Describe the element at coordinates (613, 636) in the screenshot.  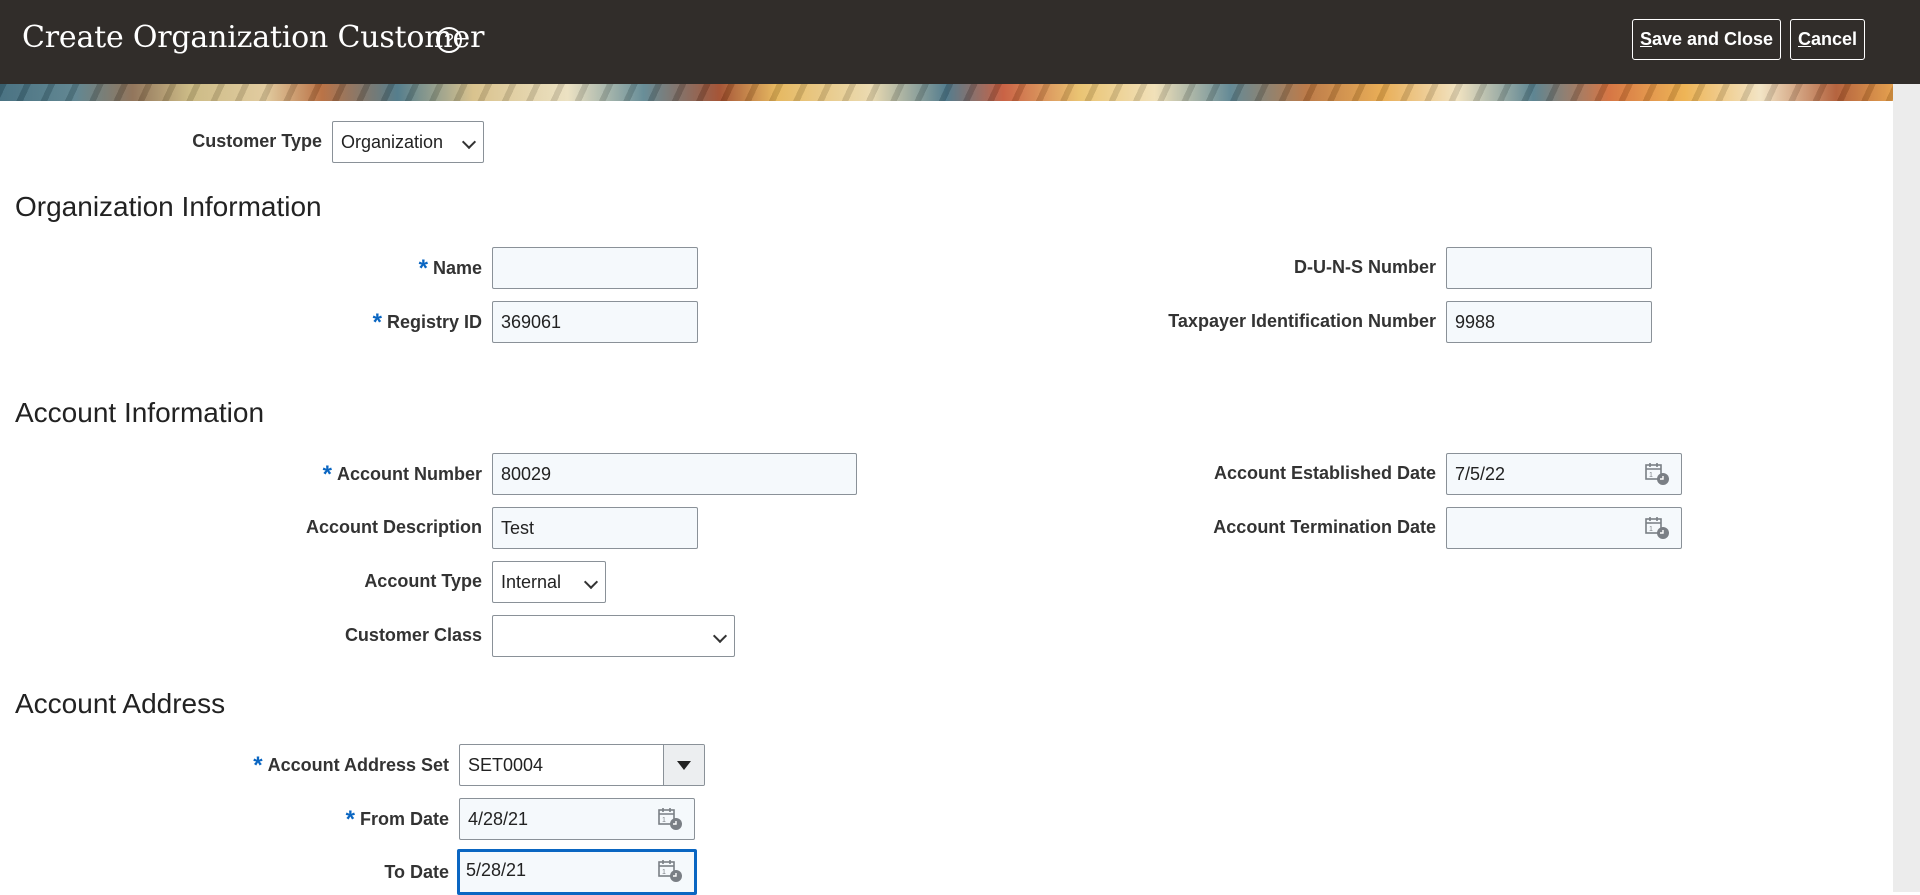
I see `customer-class-select` at that location.